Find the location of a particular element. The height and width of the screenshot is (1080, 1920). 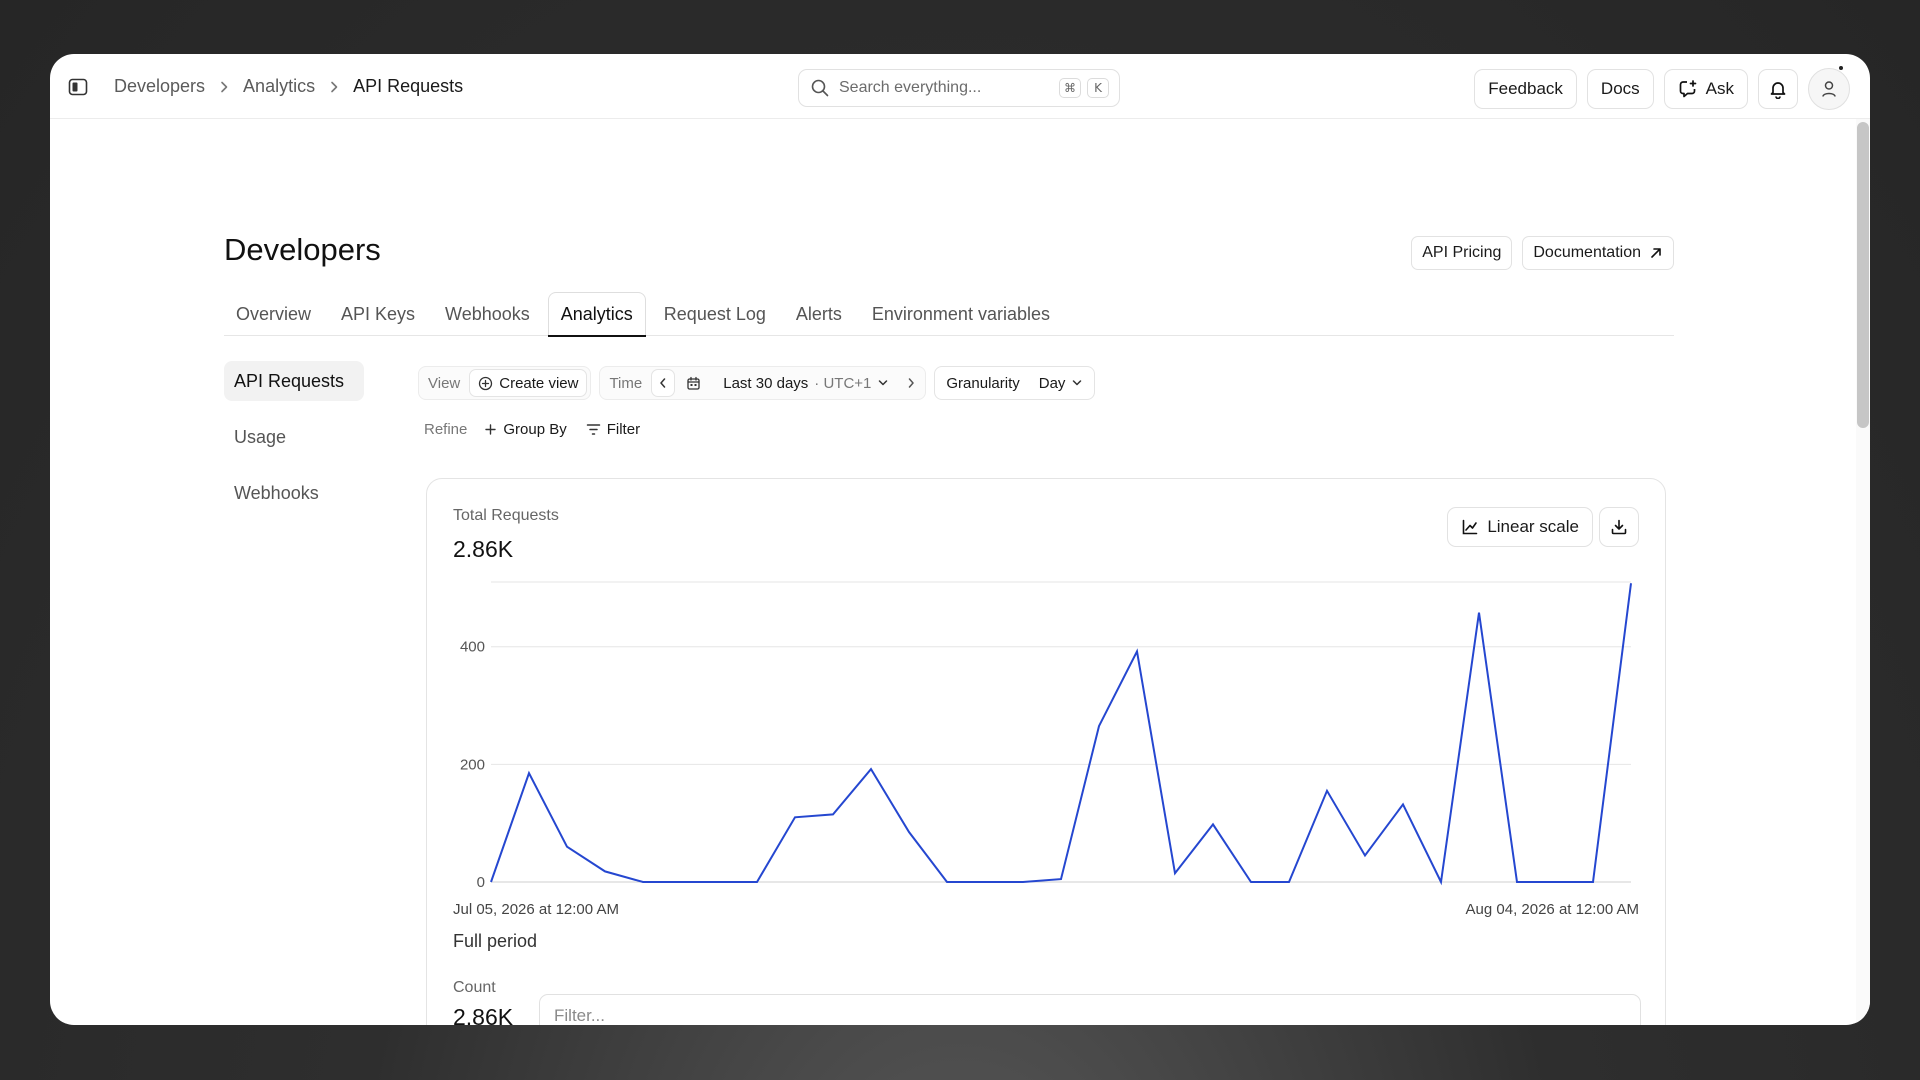

feedback-label: Feedback is located at coordinates (1525, 88).